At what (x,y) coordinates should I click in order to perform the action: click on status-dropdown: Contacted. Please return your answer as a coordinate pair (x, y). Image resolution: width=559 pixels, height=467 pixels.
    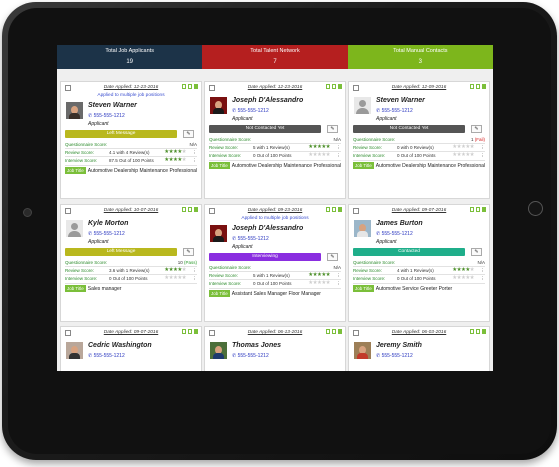
    Looking at the image, I should click on (409, 252).